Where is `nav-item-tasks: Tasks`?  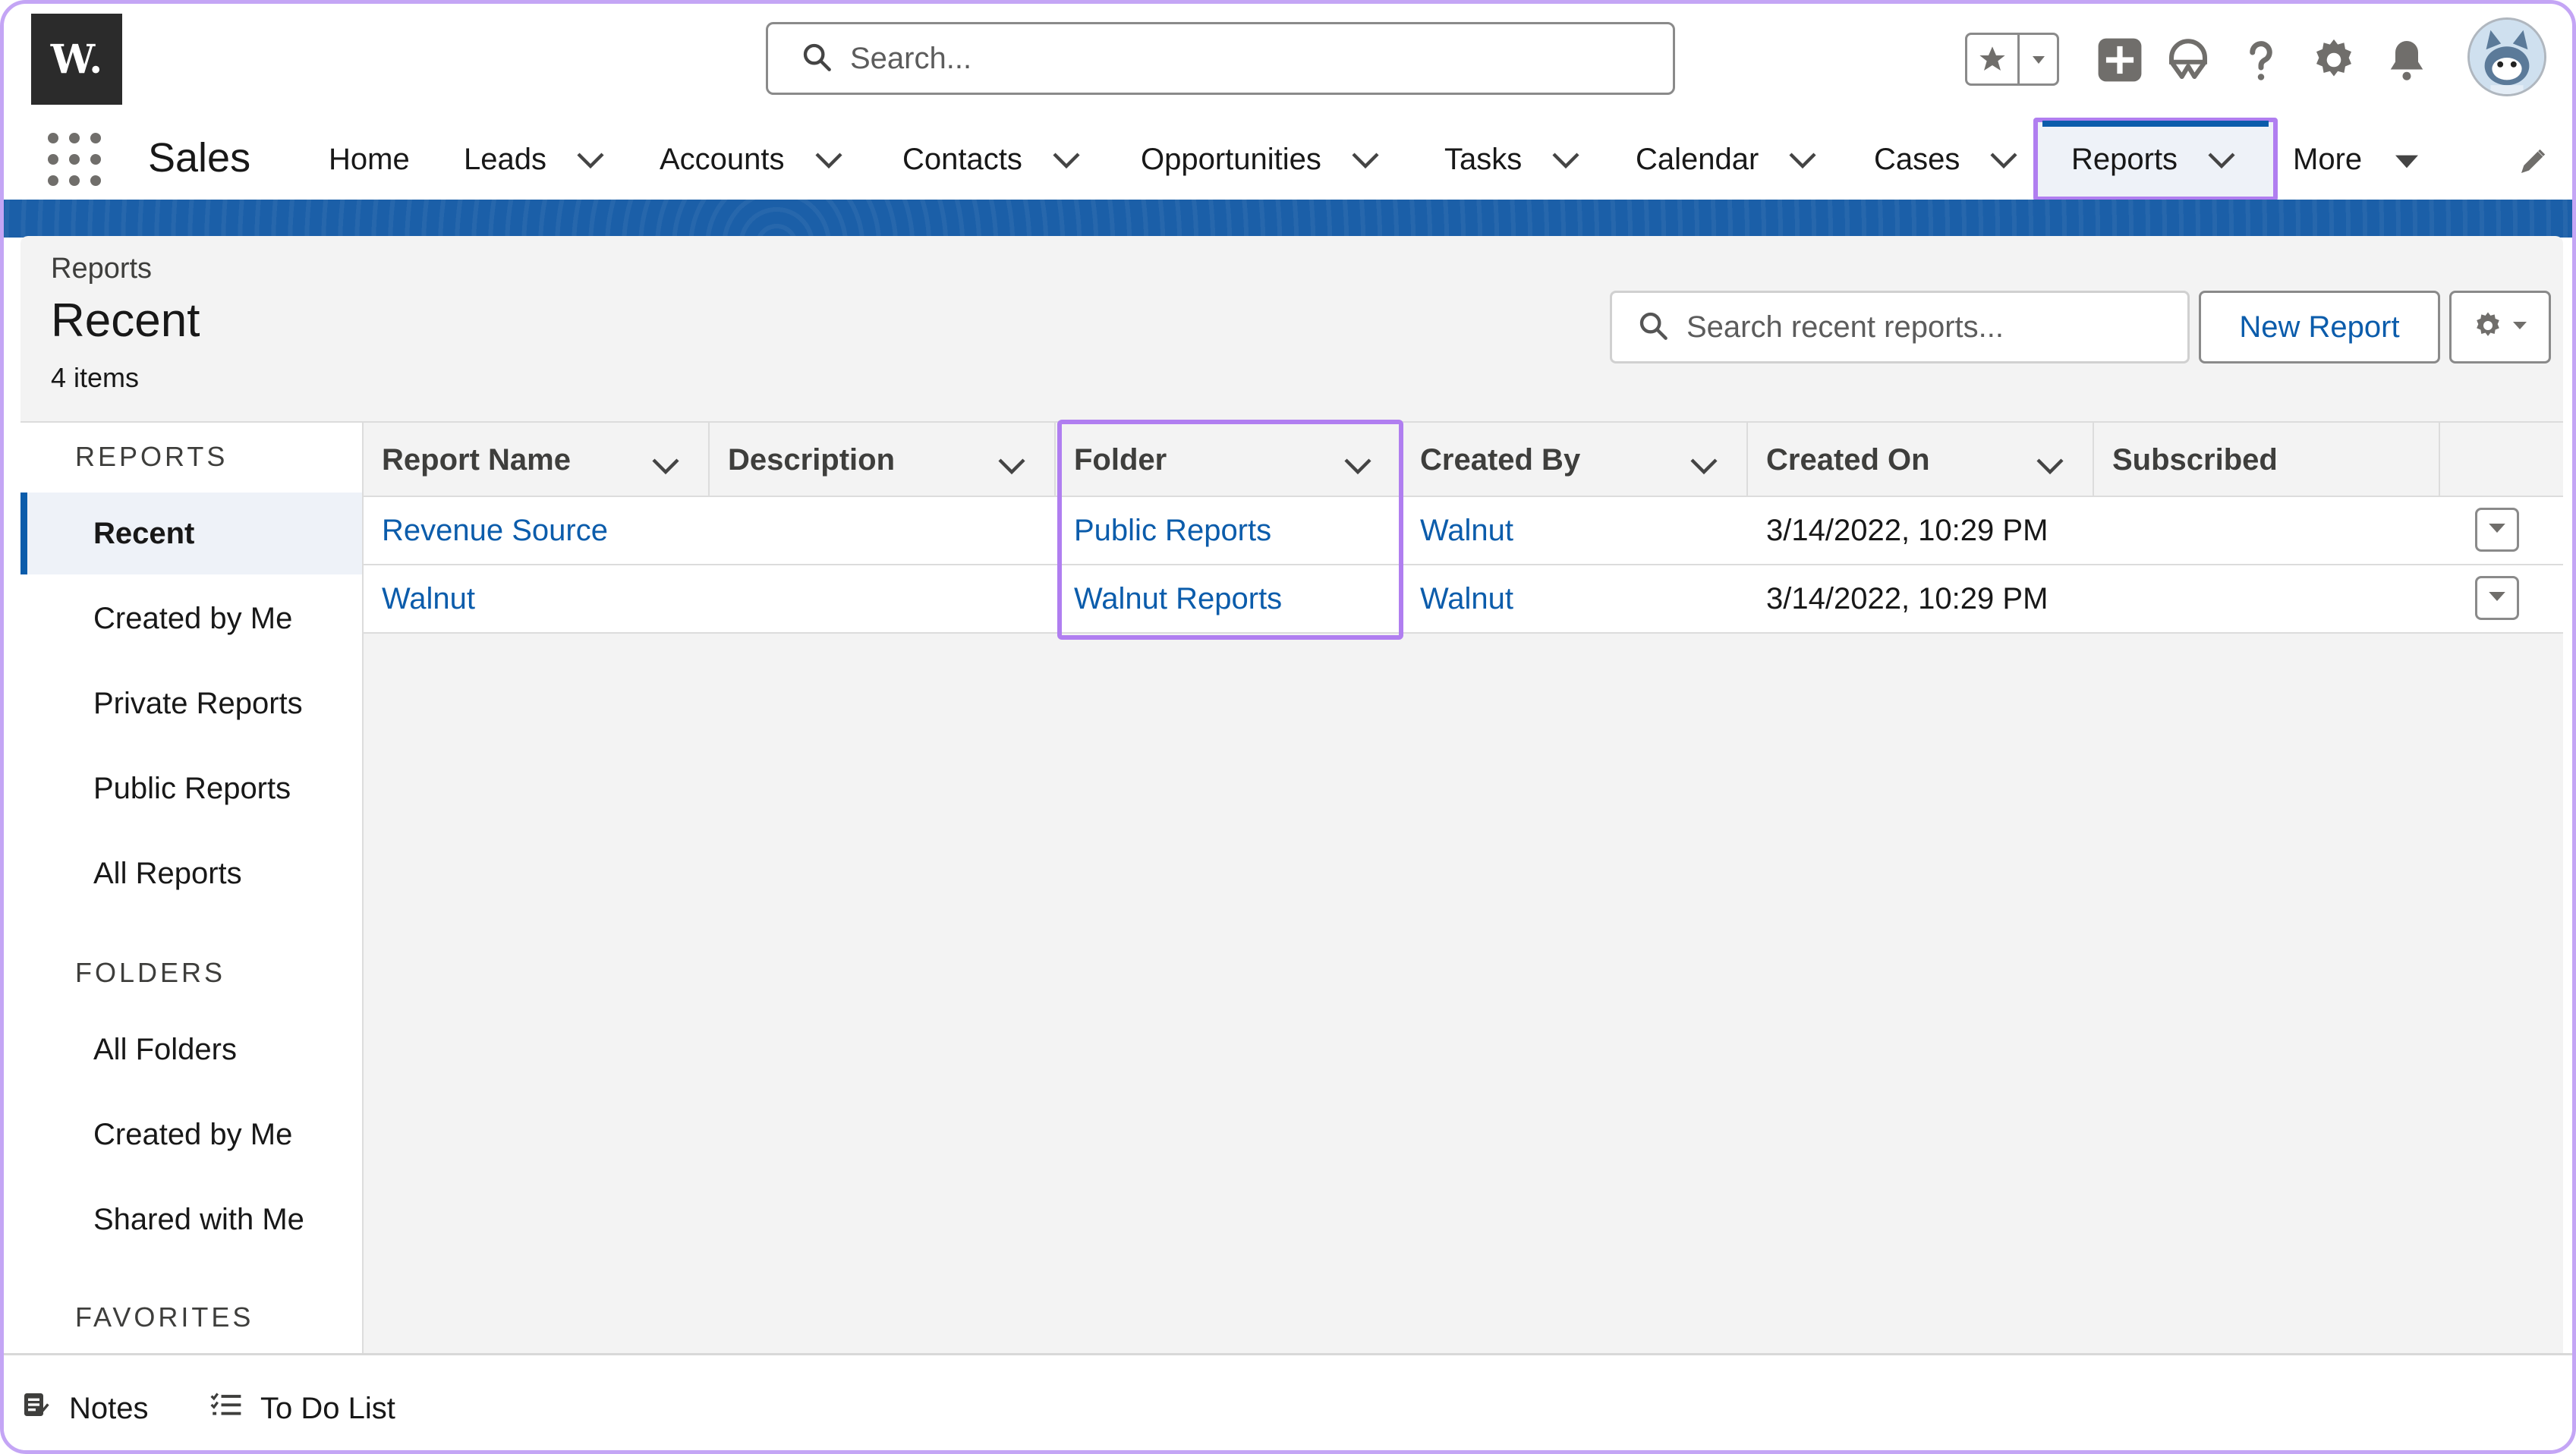 nav-item-tasks: Tasks is located at coordinates (1512, 160).